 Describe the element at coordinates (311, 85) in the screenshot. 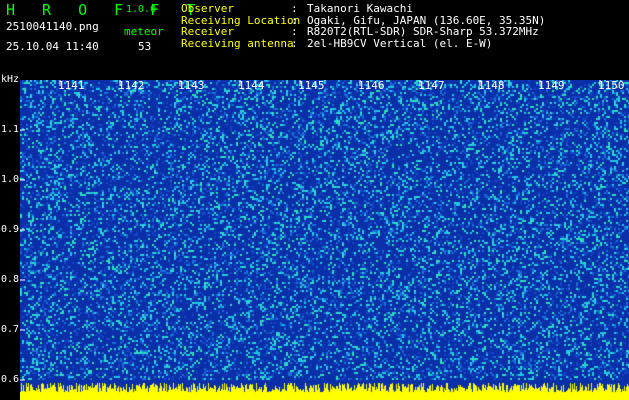

I see `x-tick-label: 1145` at that location.